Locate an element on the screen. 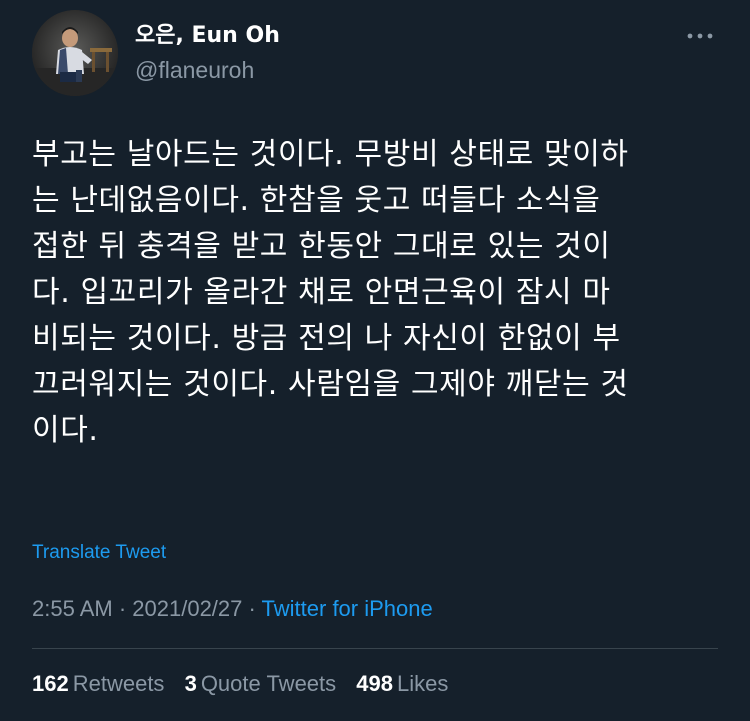 The width and height of the screenshot is (750, 721). likes-stat: 498 Likes is located at coordinates (402, 684).